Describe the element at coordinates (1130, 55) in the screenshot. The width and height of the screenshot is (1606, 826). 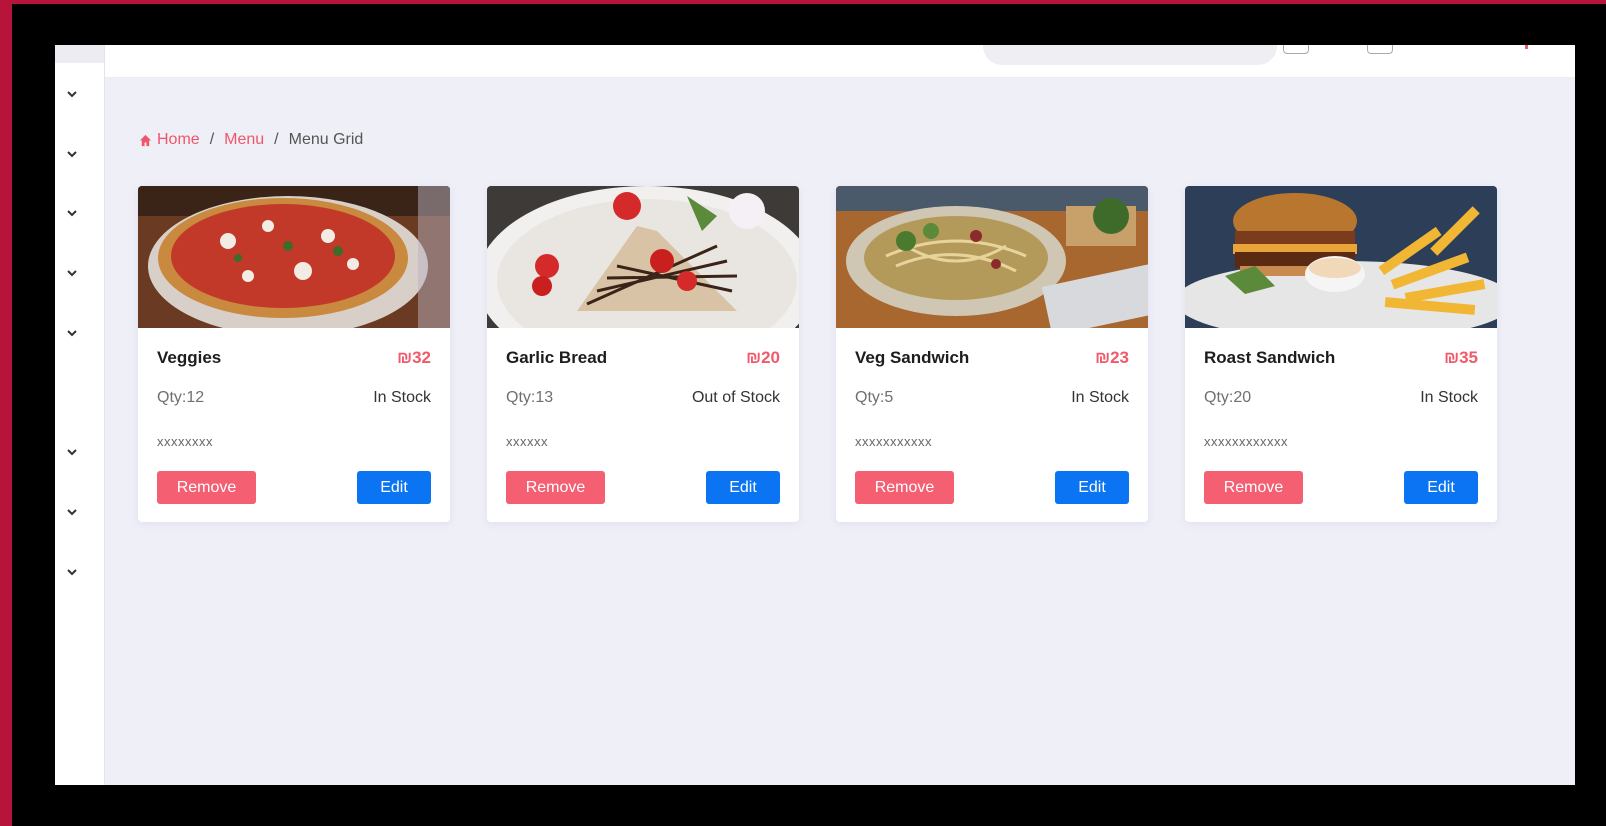
I see `search-input` at that location.